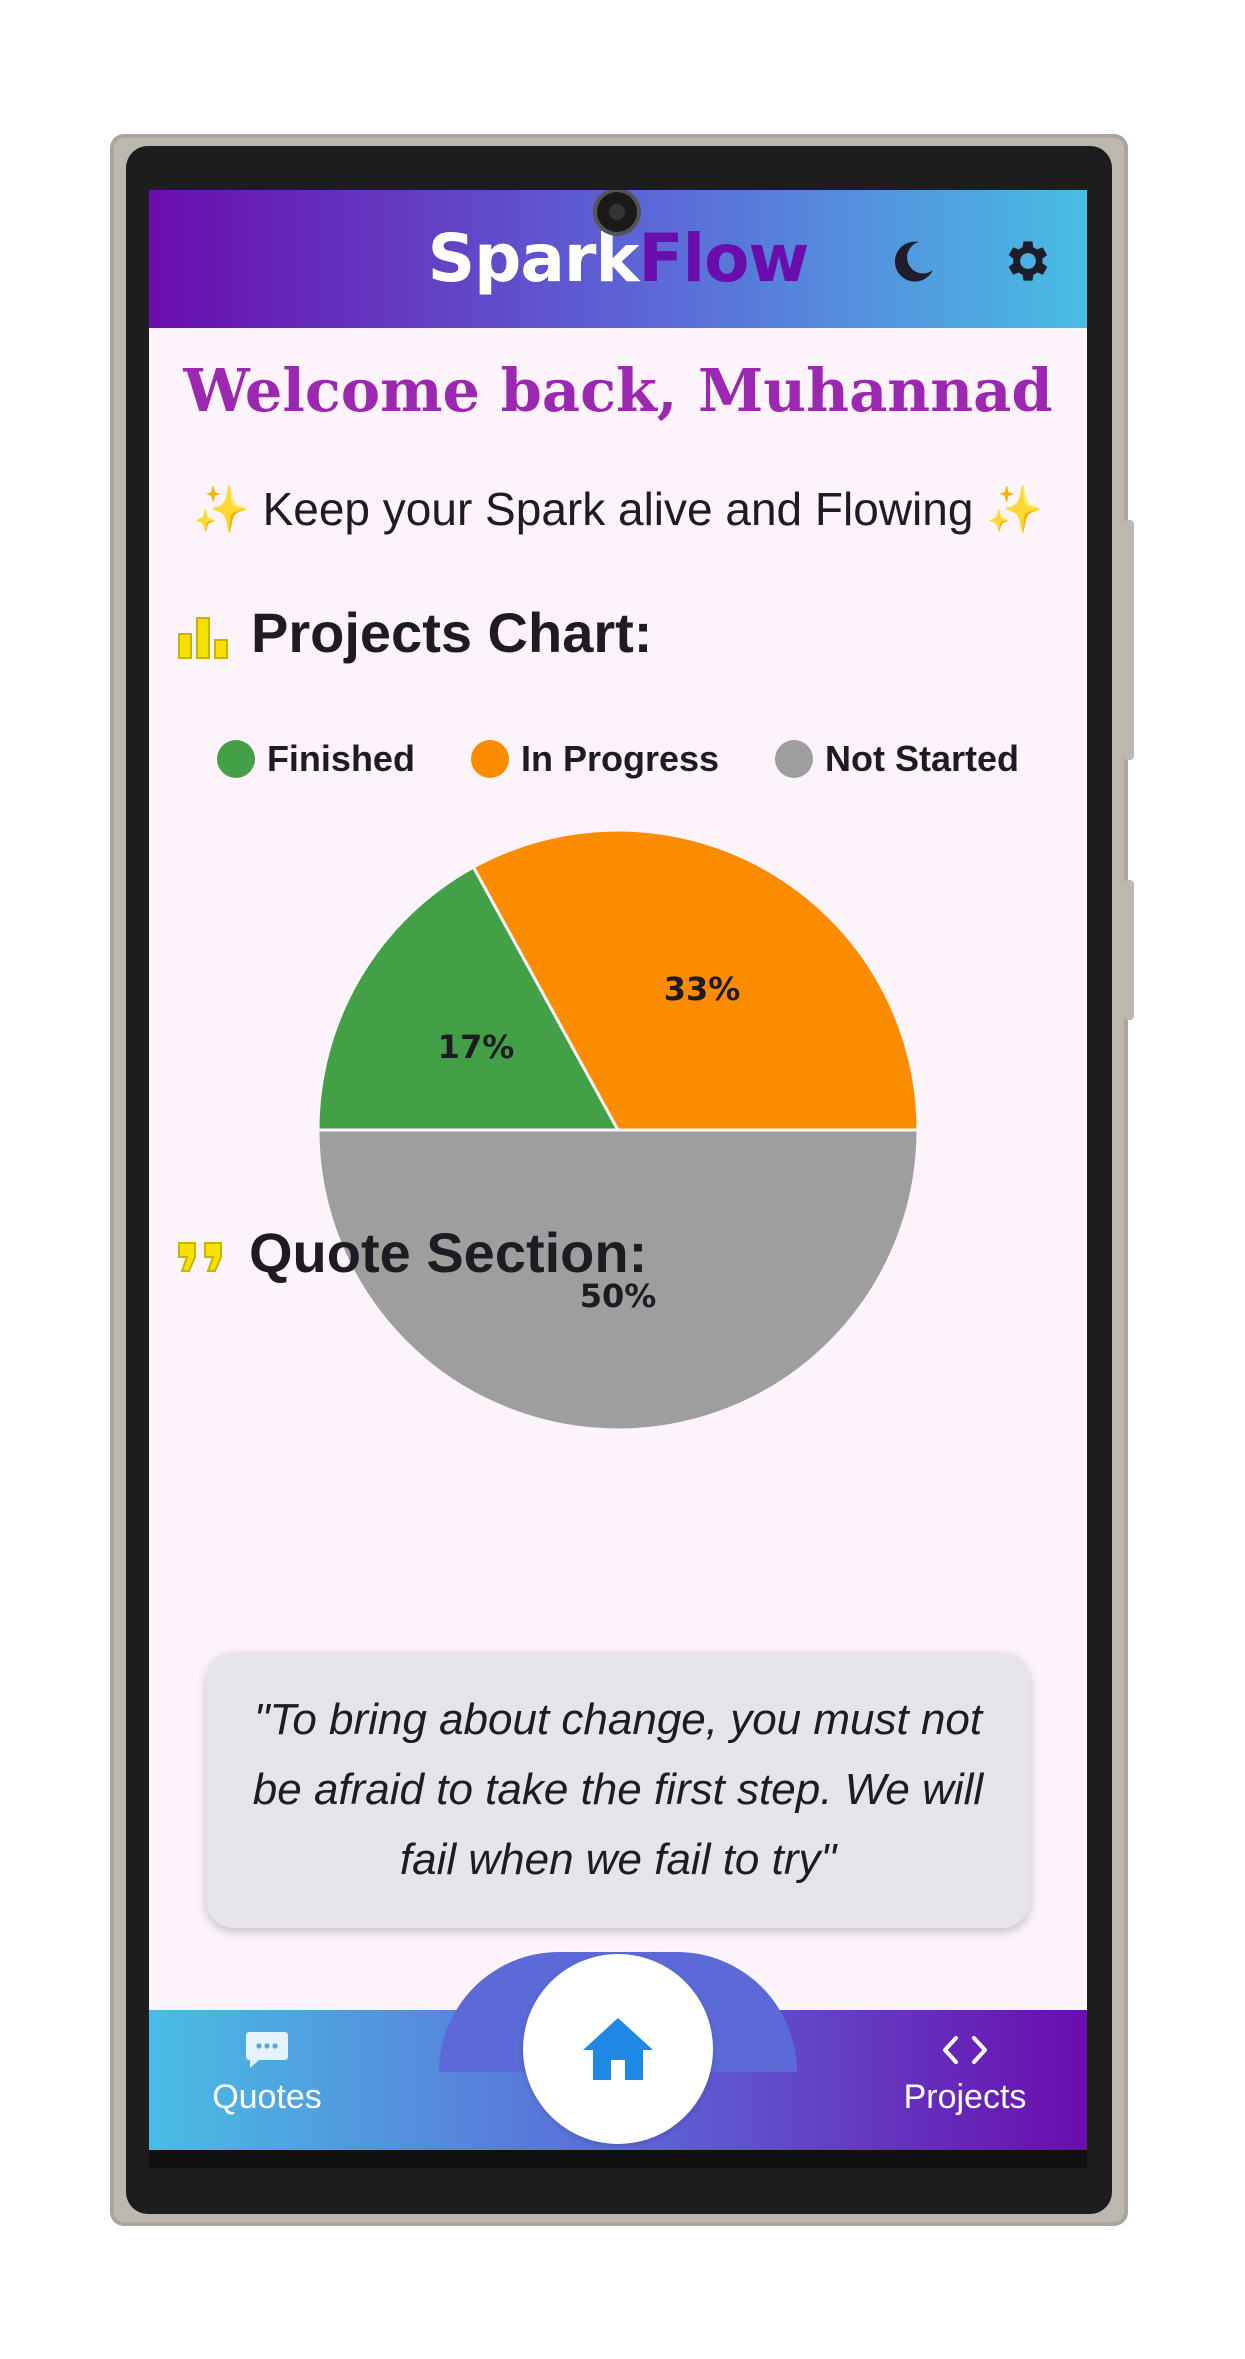 Image resolution: width=1245 pixels, height=2359 pixels. Describe the element at coordinates (1129, 640) in the screenshot. I see `volume-button` at that location.